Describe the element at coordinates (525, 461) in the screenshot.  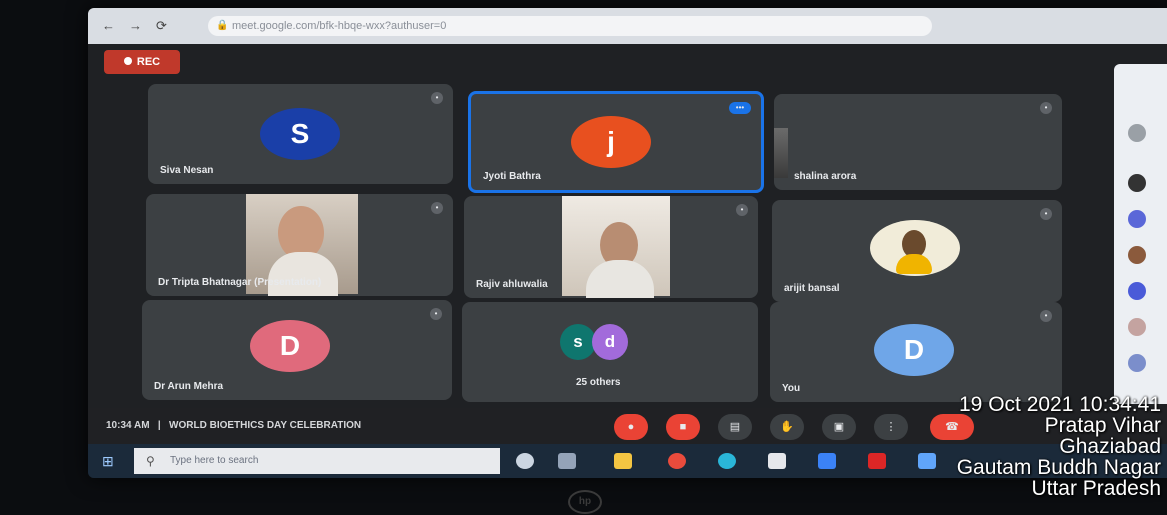
I see `cortana-icon` at that location.